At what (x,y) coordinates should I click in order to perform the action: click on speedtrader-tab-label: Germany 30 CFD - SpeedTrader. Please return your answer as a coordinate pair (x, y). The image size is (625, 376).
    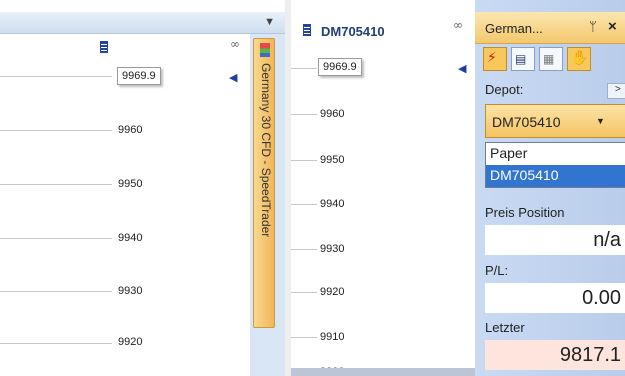
    Looking at the image, I should click on (266, 150).